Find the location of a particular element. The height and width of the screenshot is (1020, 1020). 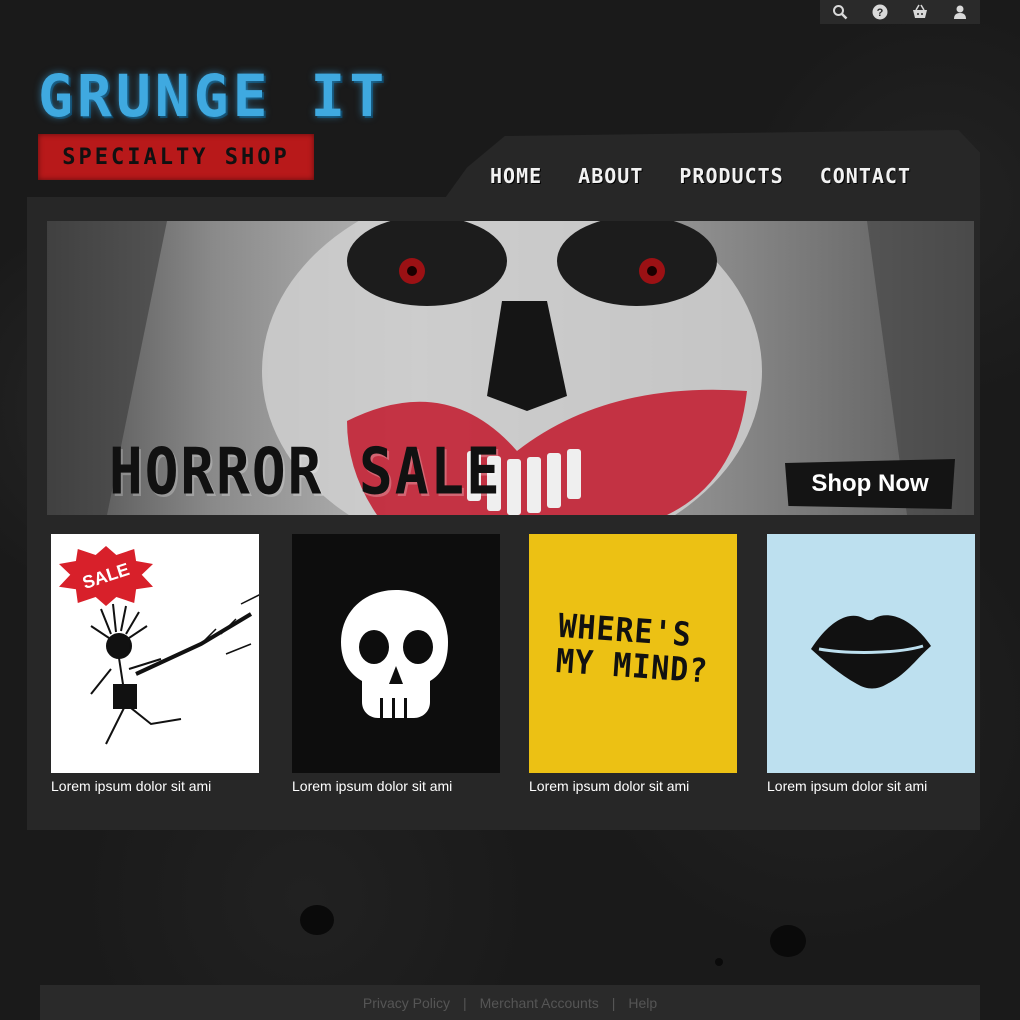

site-logo: GRUNGE IT SPECIALTY SHOP is located at coordinates (213, 121).